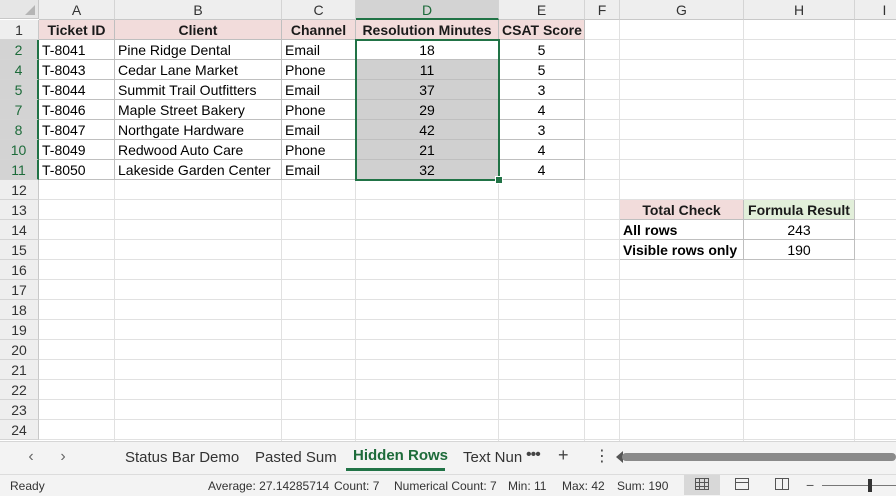 The height and width of the screenshot is (496, 896). I want to click on status-max: Max: 42, so click(583, 486).